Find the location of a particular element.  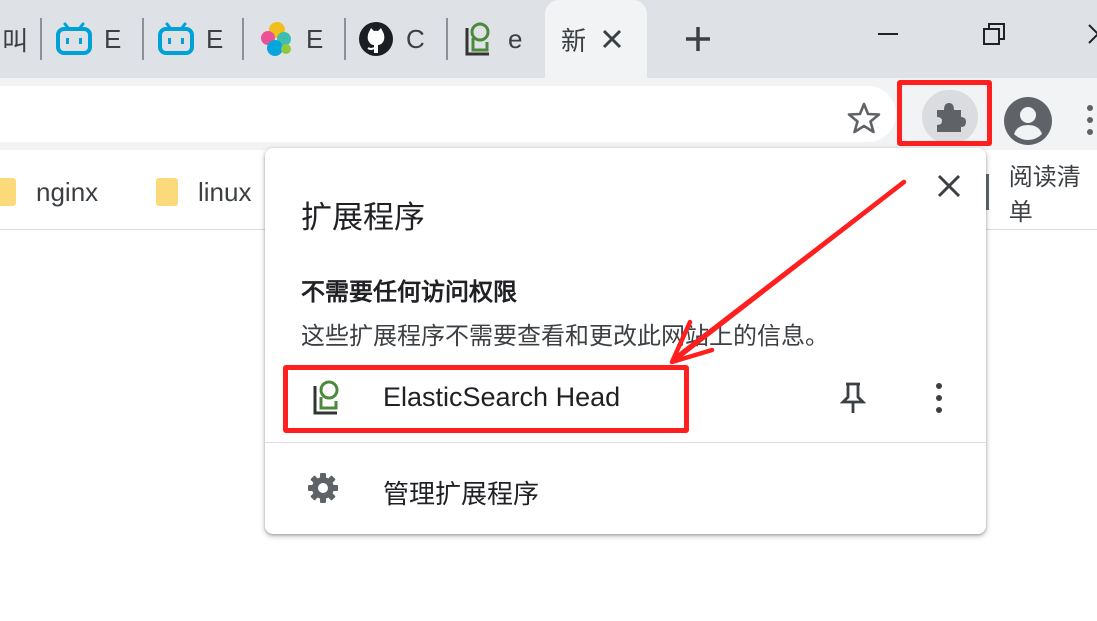

avatar-icon is located at coordinates (1028, 121).